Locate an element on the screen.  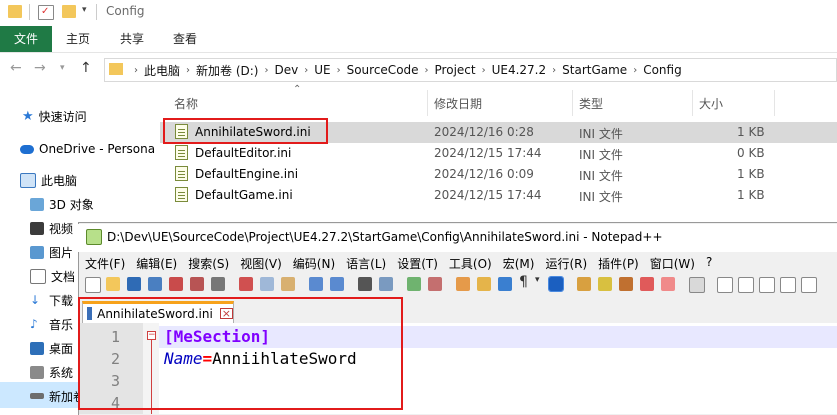
back-arrow-icon: ← is located at coordinates (16, 68).